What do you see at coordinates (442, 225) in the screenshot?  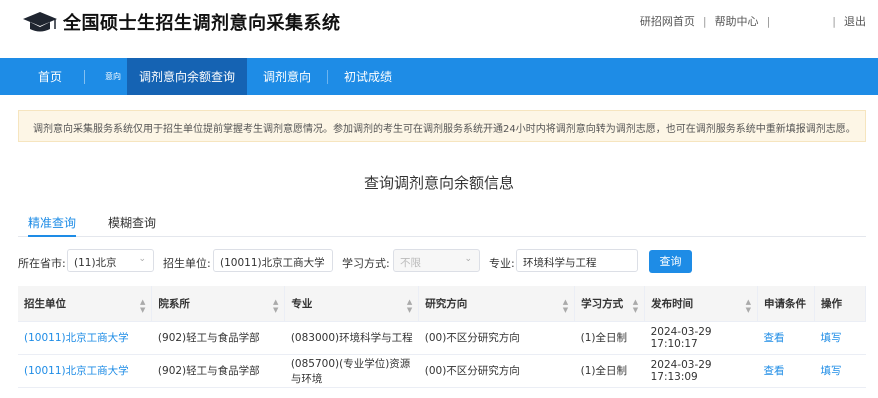 I see `query-tabs: 精准查询 模糊查询` at bounding box center [442, 225].